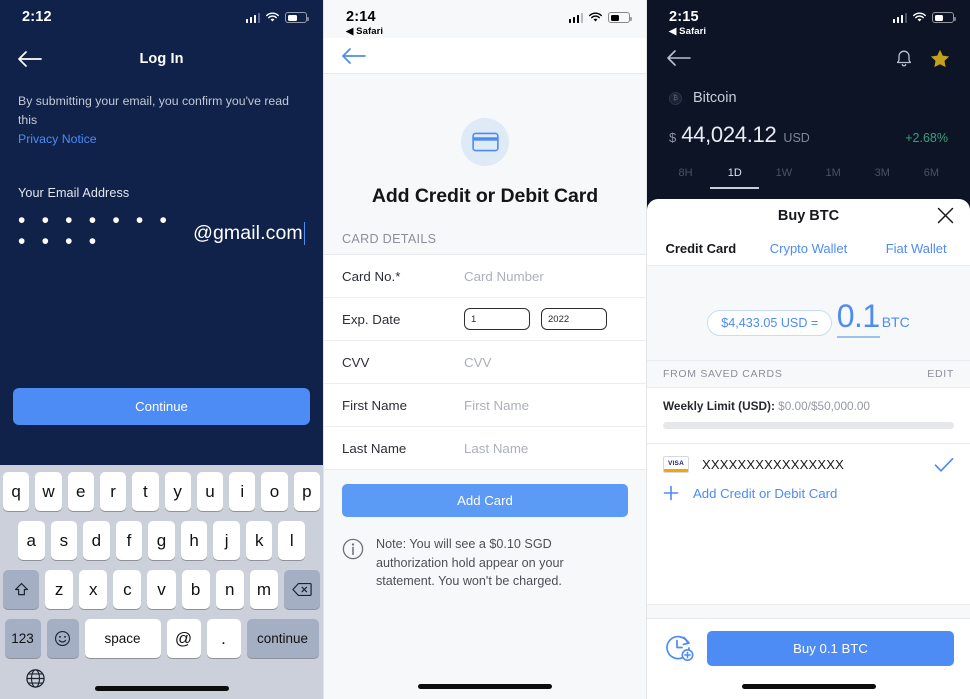 The width and height of the screenshot is (970, 699). I want to click on addcard-hero: Add Credit or Debit Card, so click(485, 141).